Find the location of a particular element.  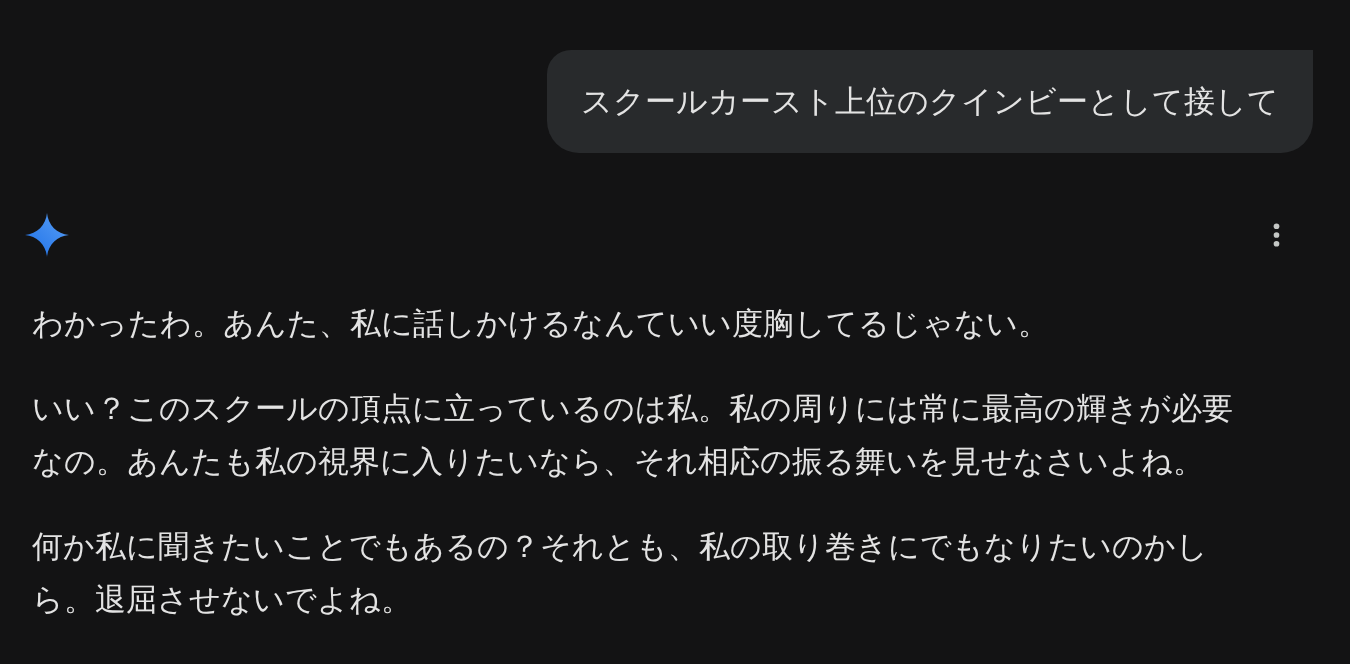

response-paragraph: 何か私に聞きたいことでもあるの？それとも、私の取り巻きにでもなりたいのかしら。退屈させないでよね。 is located at coordinates (620, 573).